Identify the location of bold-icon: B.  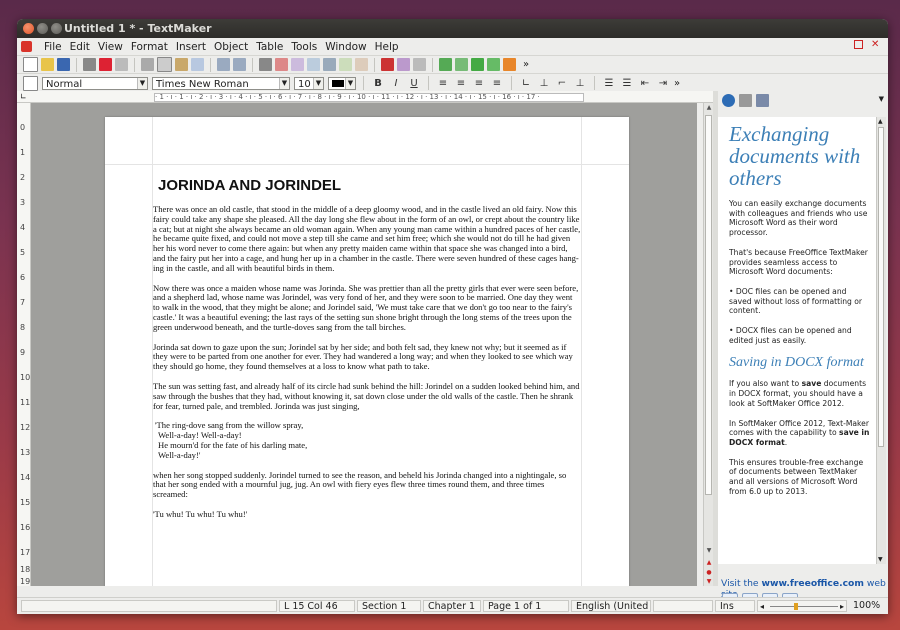
(378, 83).